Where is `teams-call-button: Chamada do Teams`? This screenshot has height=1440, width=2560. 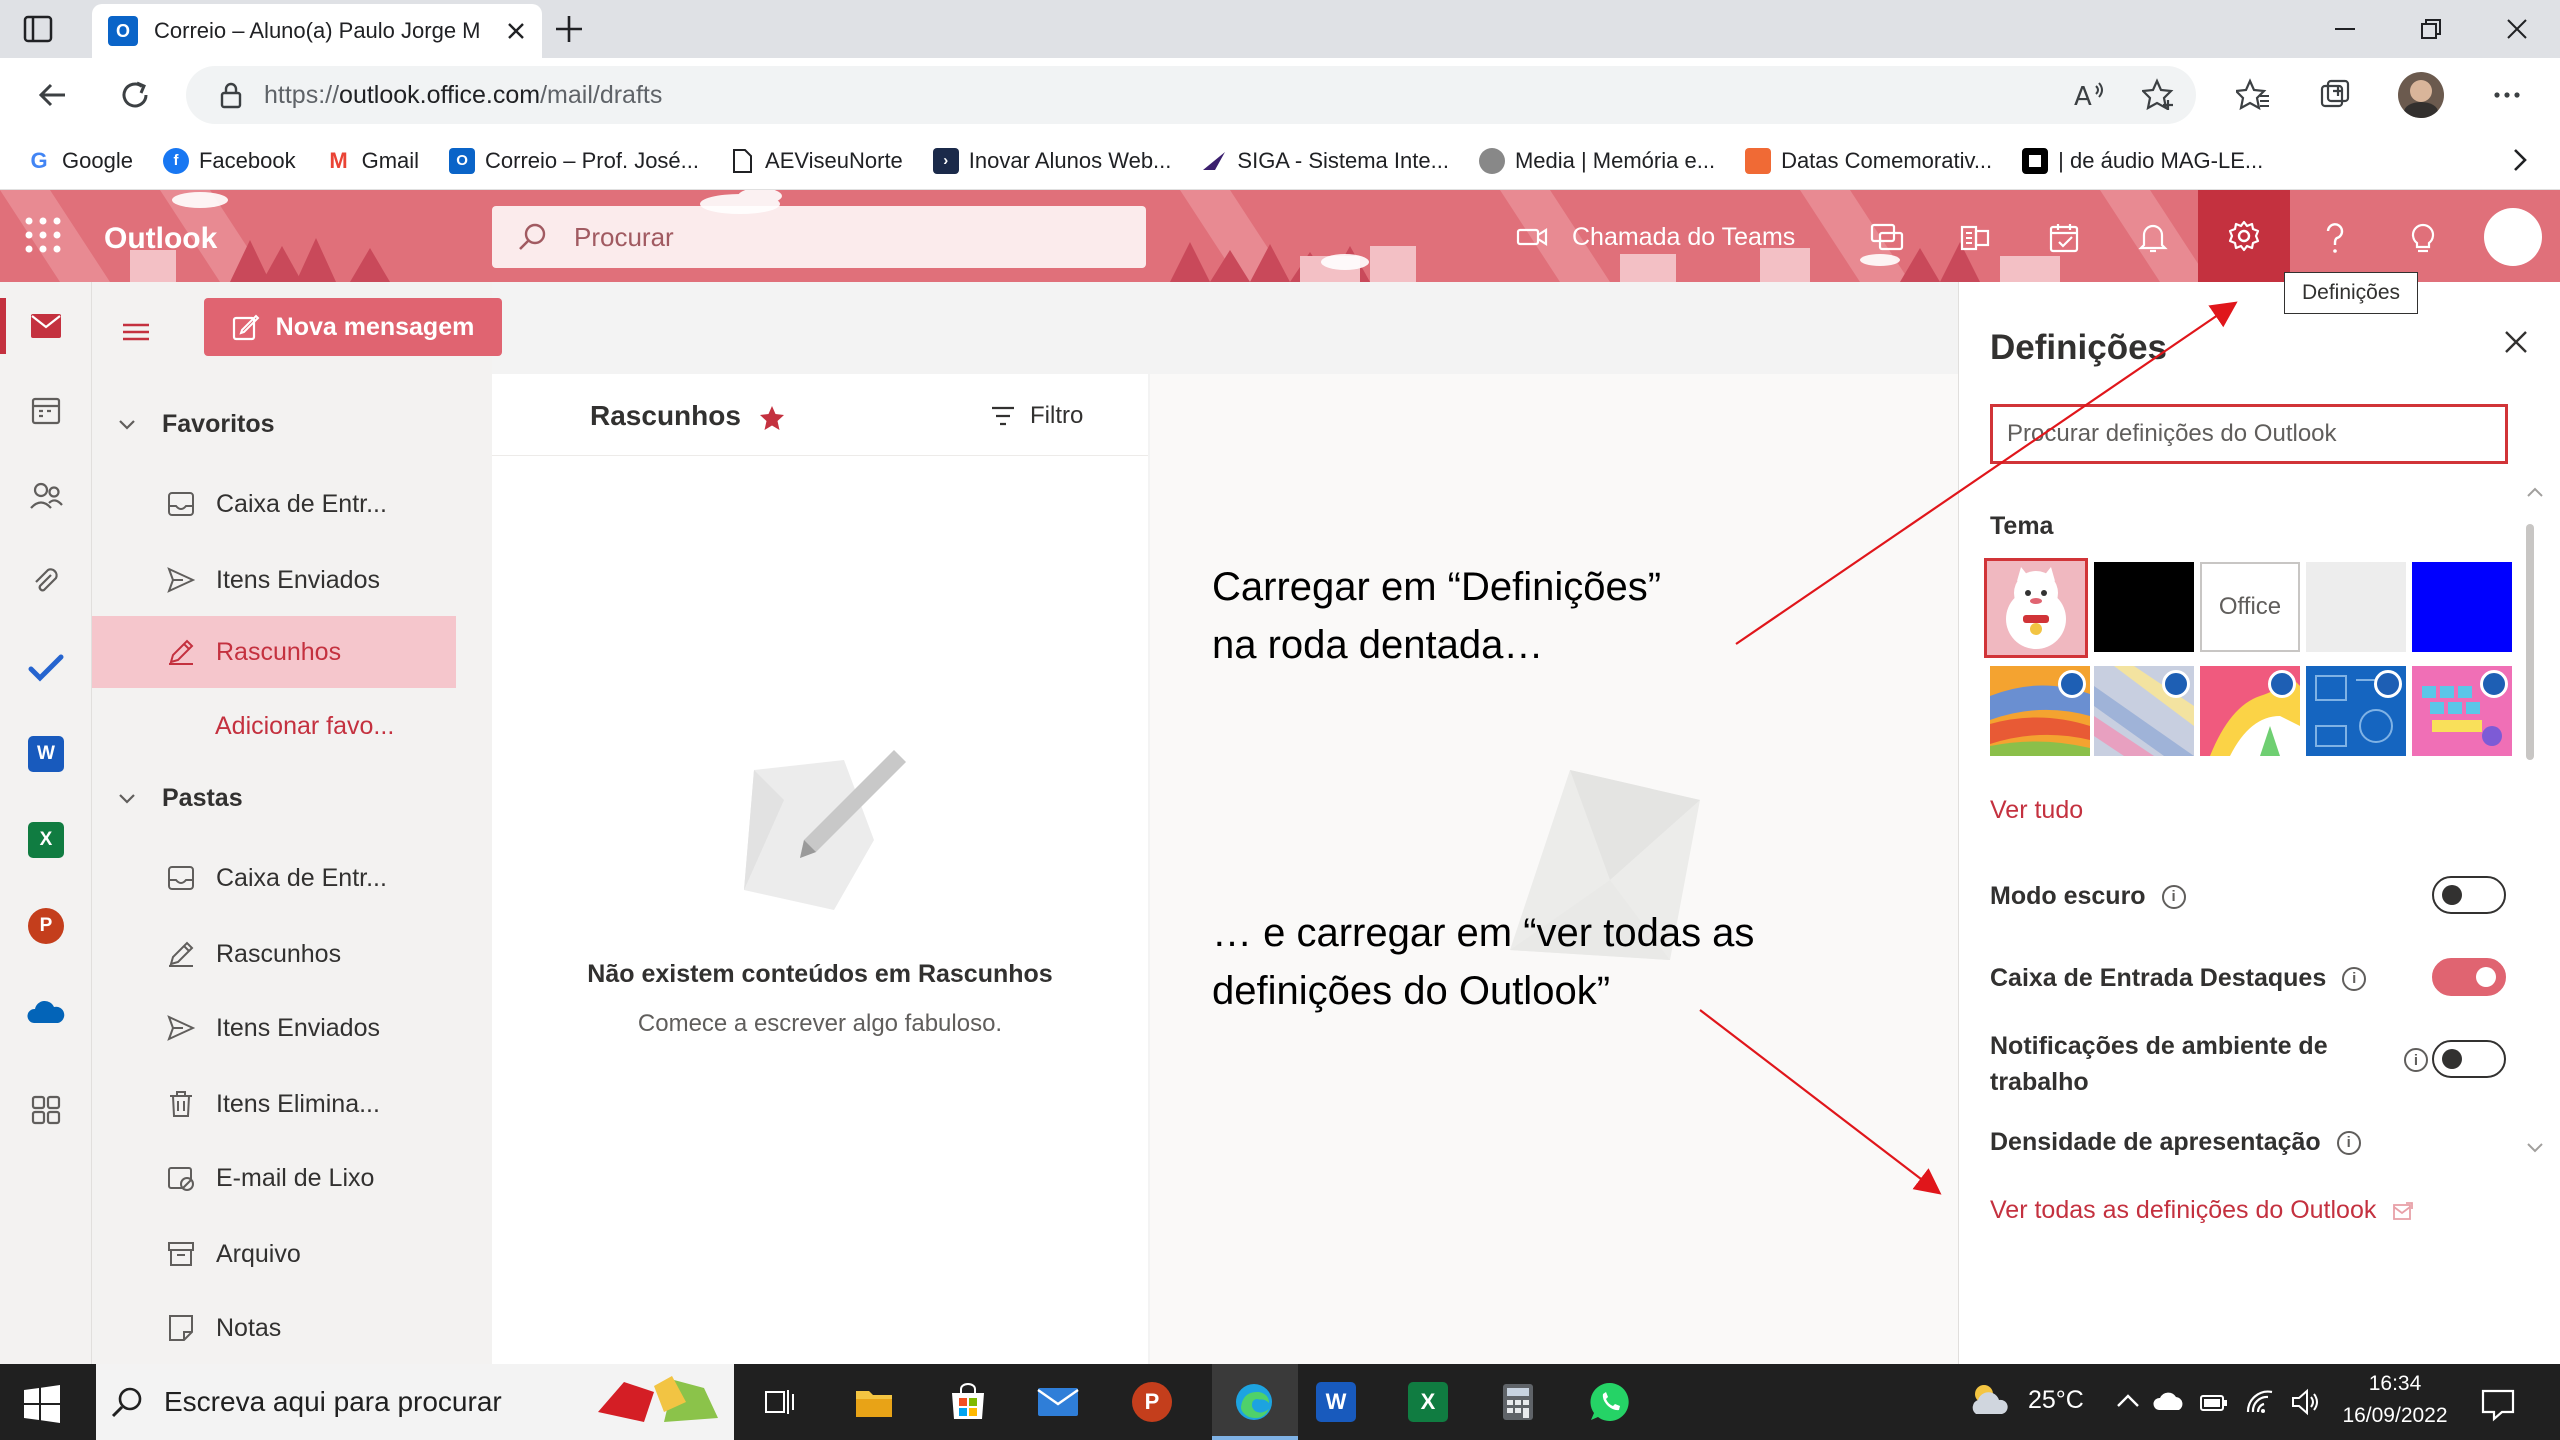
teams-call-button: Chamada do Teams is located at coordinates (1655, 237).